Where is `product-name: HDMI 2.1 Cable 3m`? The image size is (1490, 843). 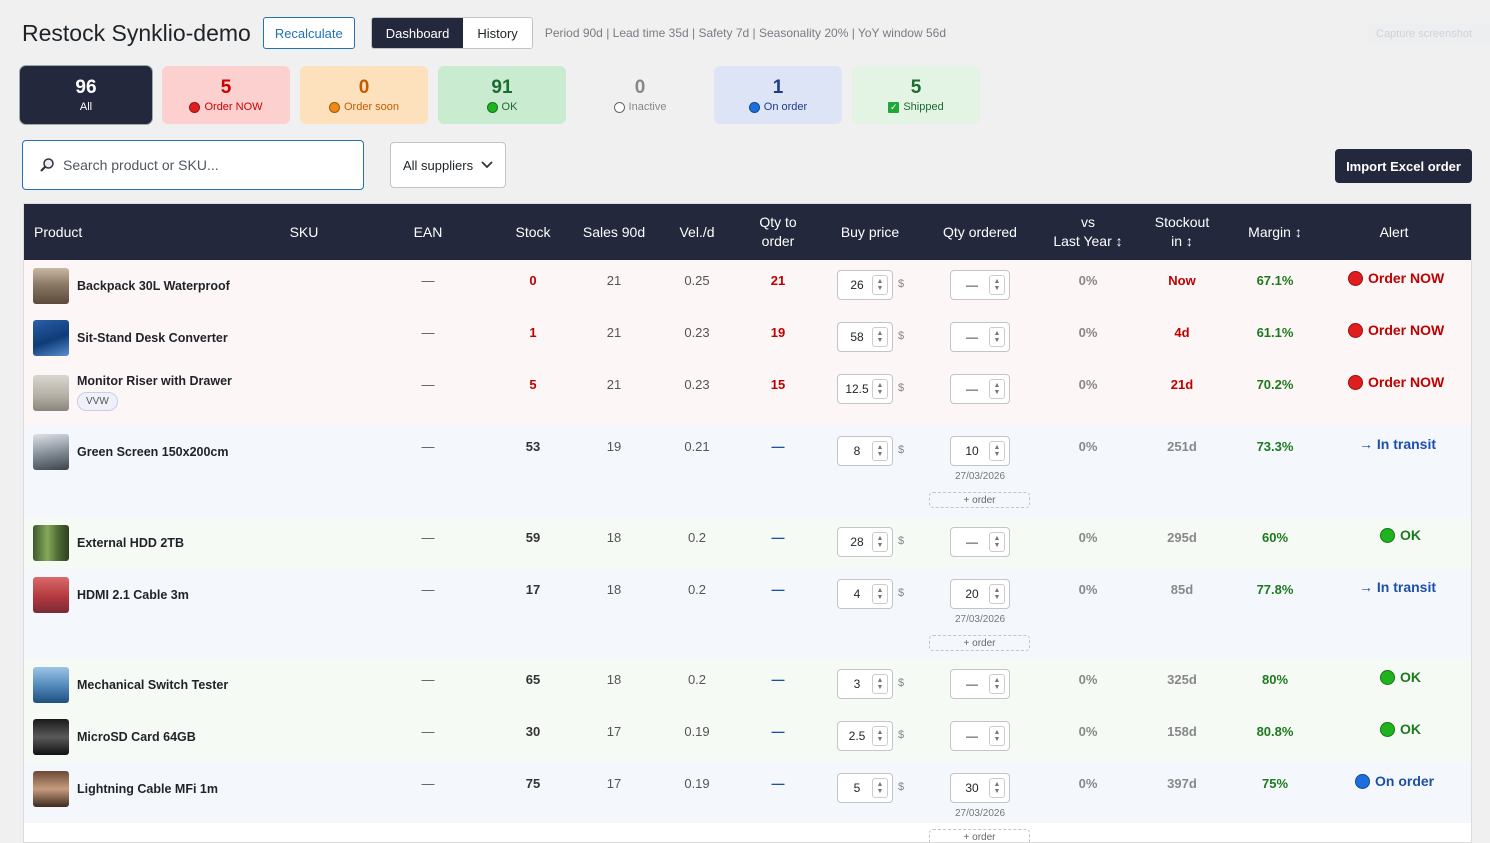 product-name: HDMI 2.1 Cable 3m is located at coordinates (133, 595).